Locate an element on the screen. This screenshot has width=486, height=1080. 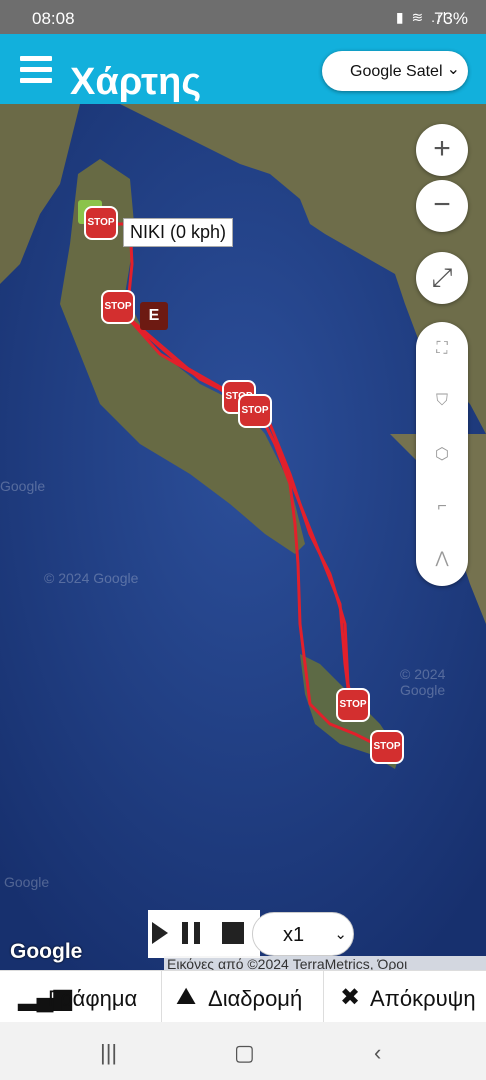
back-icon: ‹ is located at coordinates (377, 1053).